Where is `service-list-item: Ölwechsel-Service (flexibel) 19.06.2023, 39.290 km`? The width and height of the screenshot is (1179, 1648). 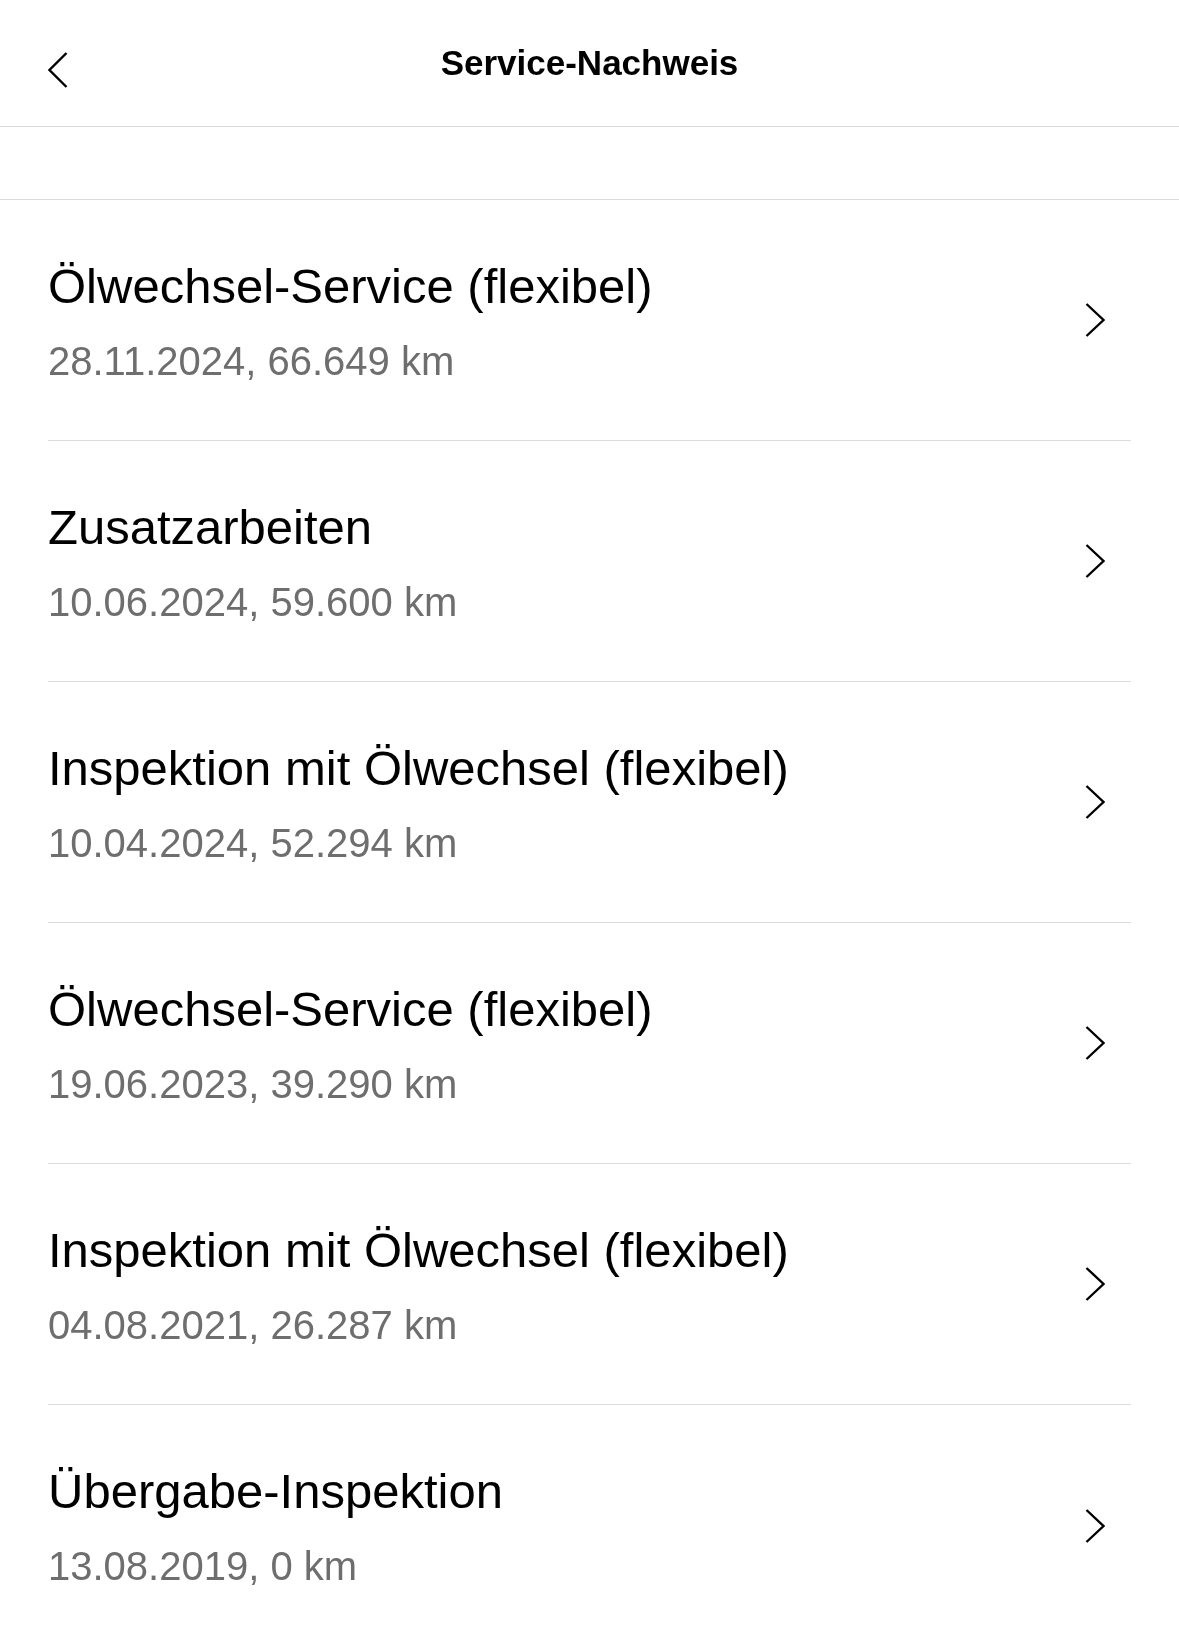
service-list-item: Ölwechsel-Service (flexibel) 19.06.2023, 39.290 km is located at coordinates (589, 1043).